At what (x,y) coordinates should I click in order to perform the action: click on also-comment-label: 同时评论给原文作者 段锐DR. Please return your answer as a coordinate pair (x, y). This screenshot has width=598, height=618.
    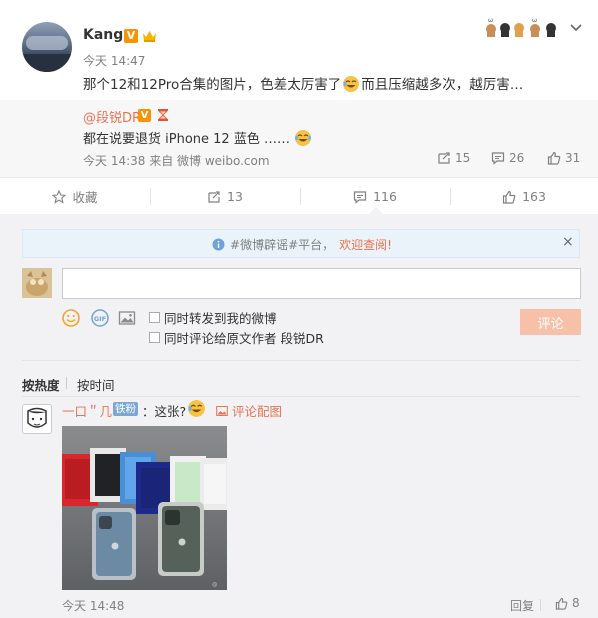
    Looking at the image, I should click on (244, 337).